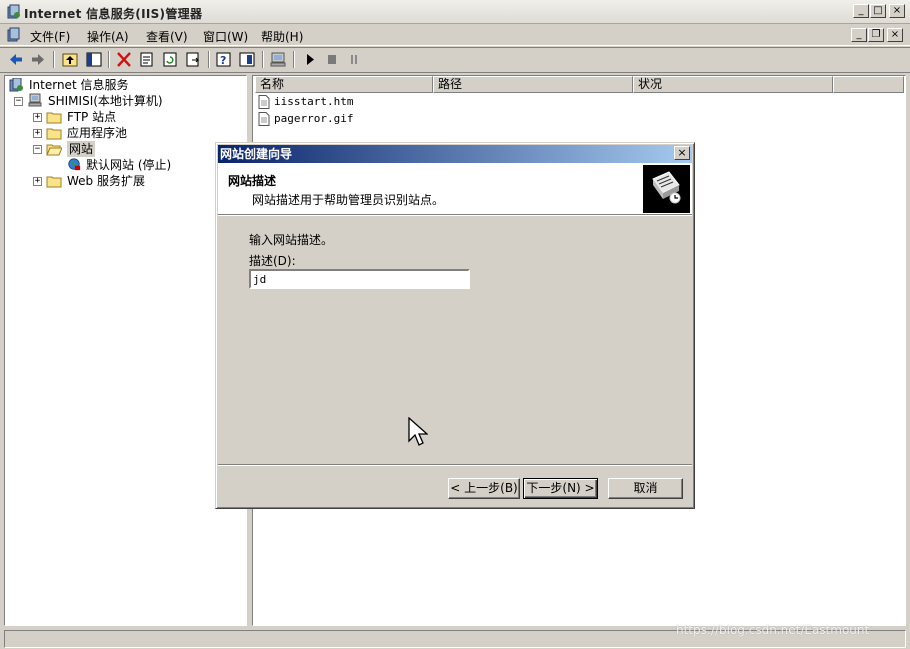  What do you see at coordinates (147, 59) in the screenshot?
I see `properties-icon` at bounding box center [147, 59].